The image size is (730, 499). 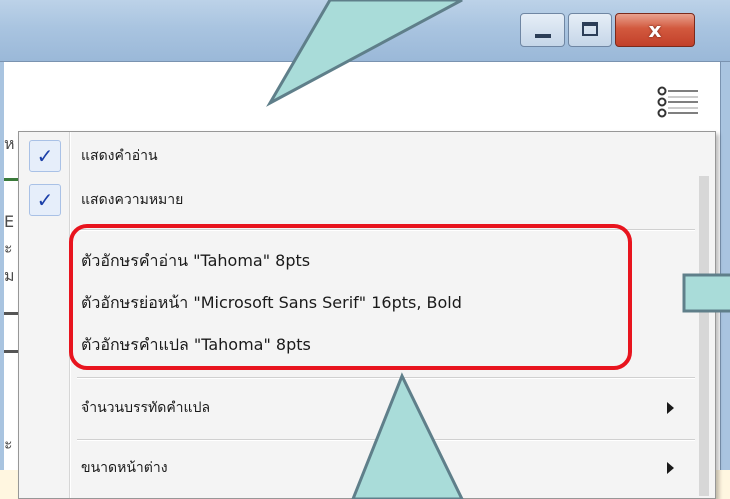 I want to click on close-icon: x, so click(x=655, y=30).